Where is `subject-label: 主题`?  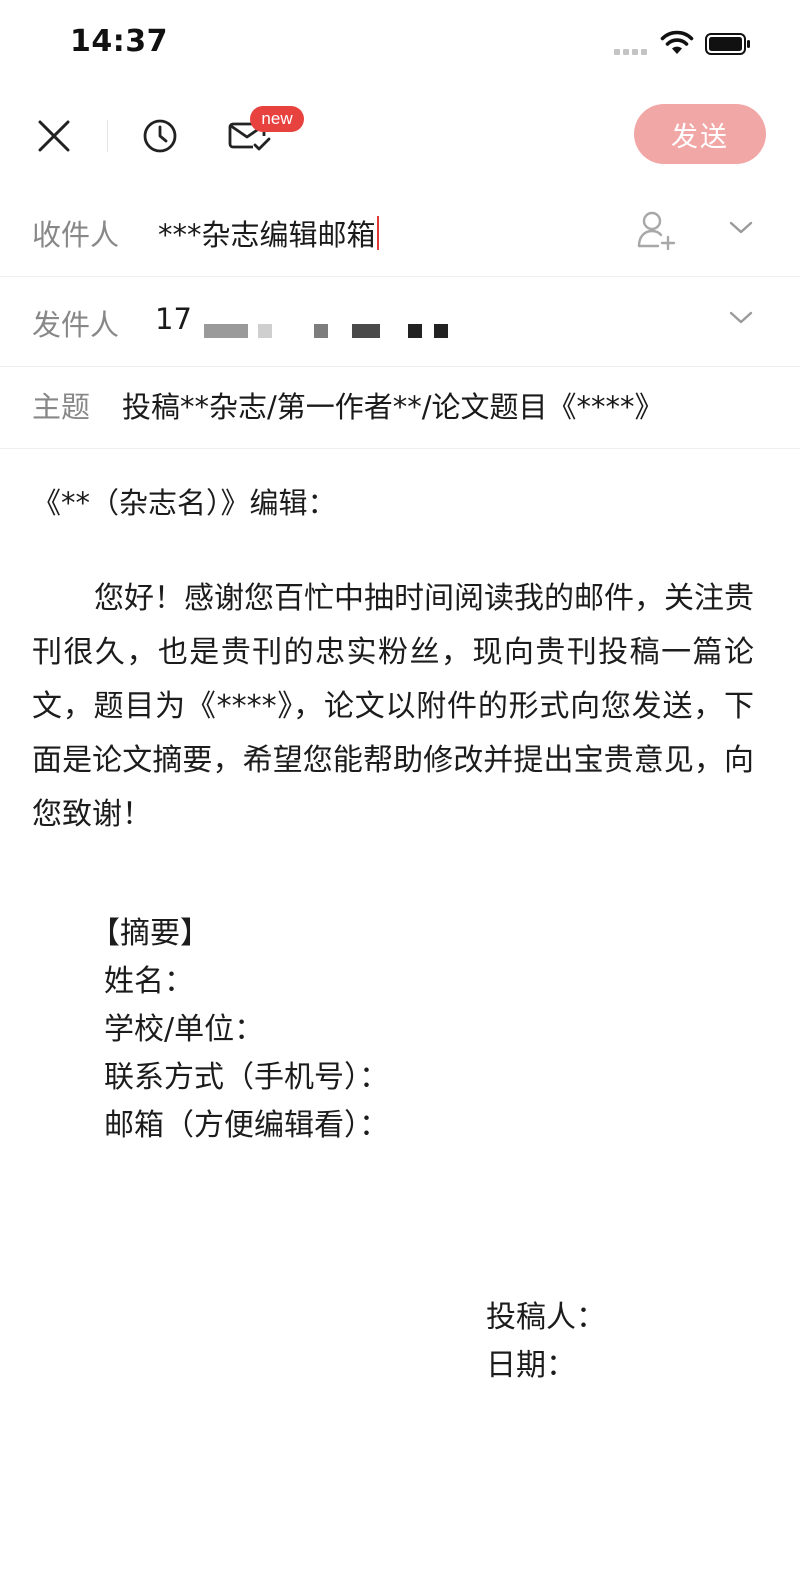
subject-label: 主题 is located at coordinates (61, 407).